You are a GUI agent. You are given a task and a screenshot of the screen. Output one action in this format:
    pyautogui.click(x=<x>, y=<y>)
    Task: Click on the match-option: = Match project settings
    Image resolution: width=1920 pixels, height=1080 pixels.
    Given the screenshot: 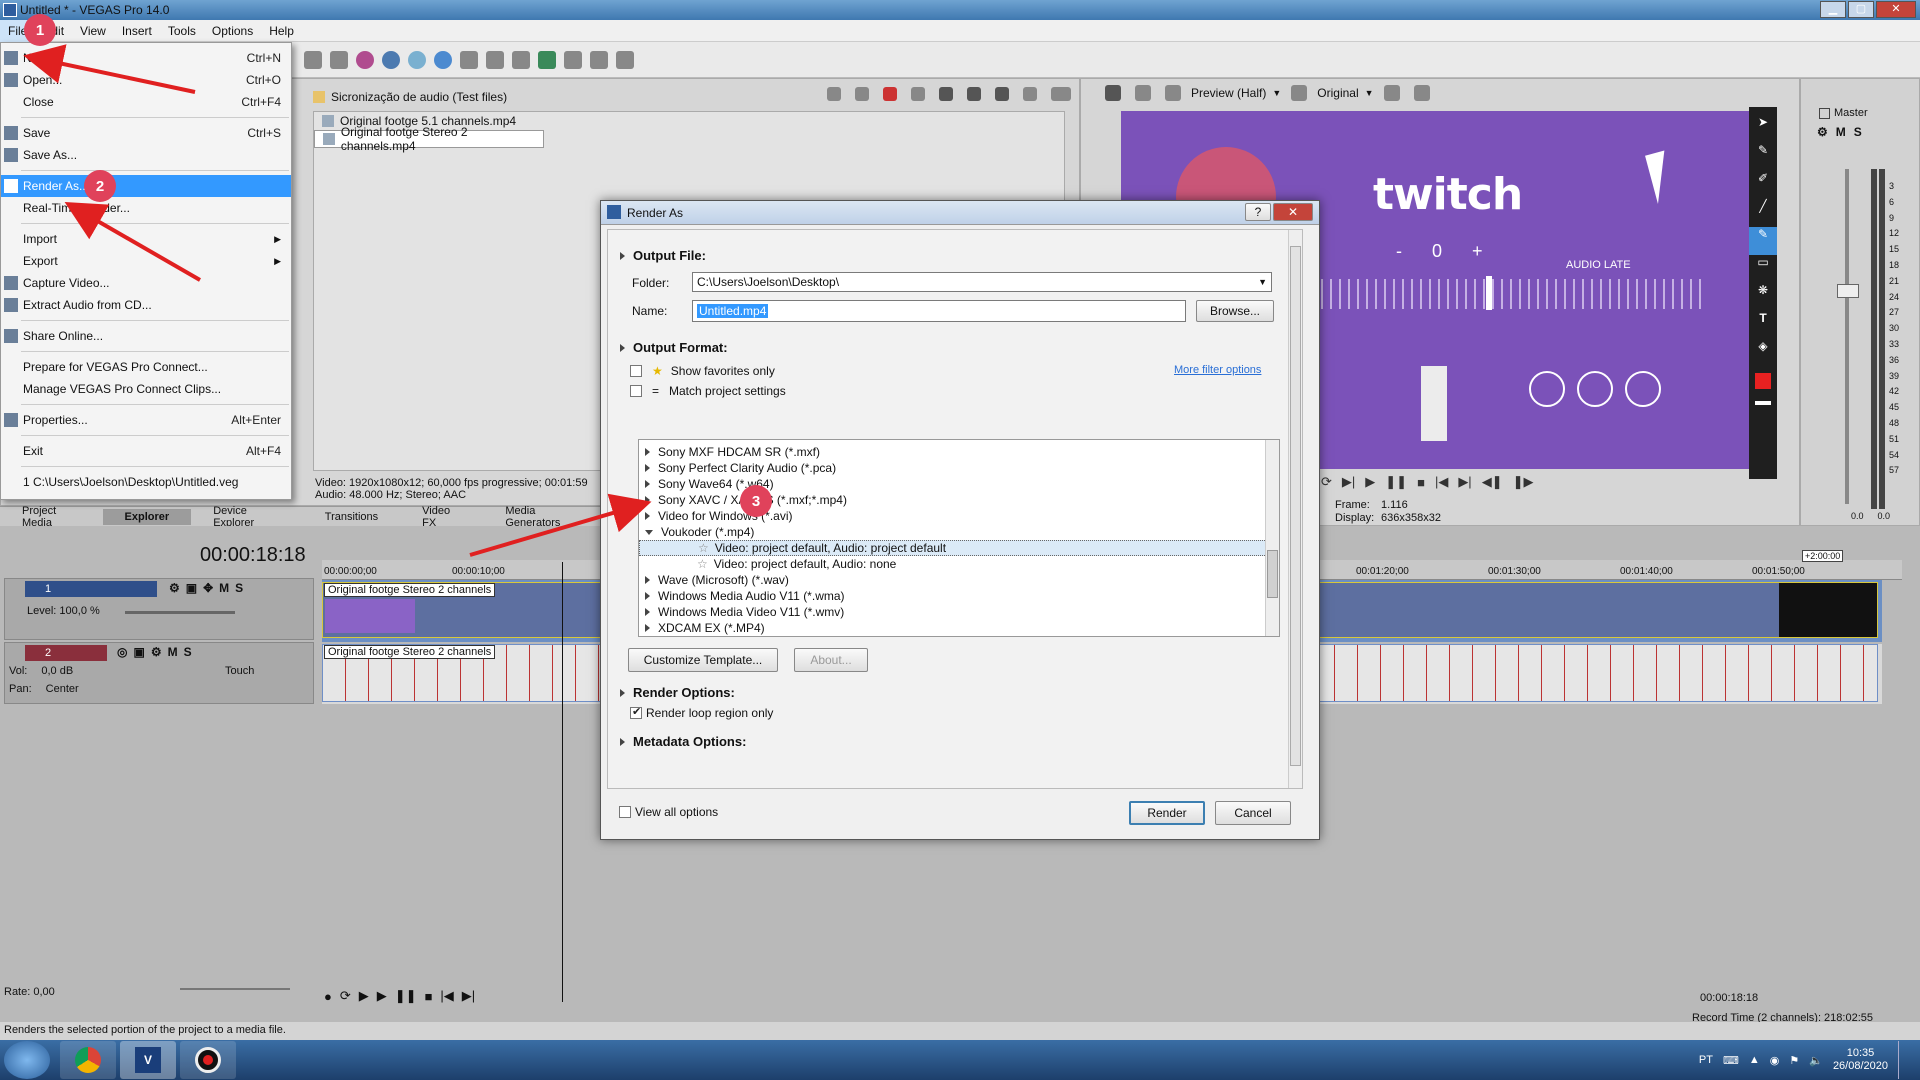 What is the action you would take?
    pyautogui.click(x=708, y=391)
    